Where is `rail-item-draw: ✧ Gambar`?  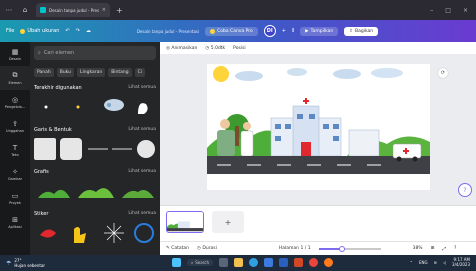
rail-item-draw: ✧ Gambar is located at coordinates (15, 174).